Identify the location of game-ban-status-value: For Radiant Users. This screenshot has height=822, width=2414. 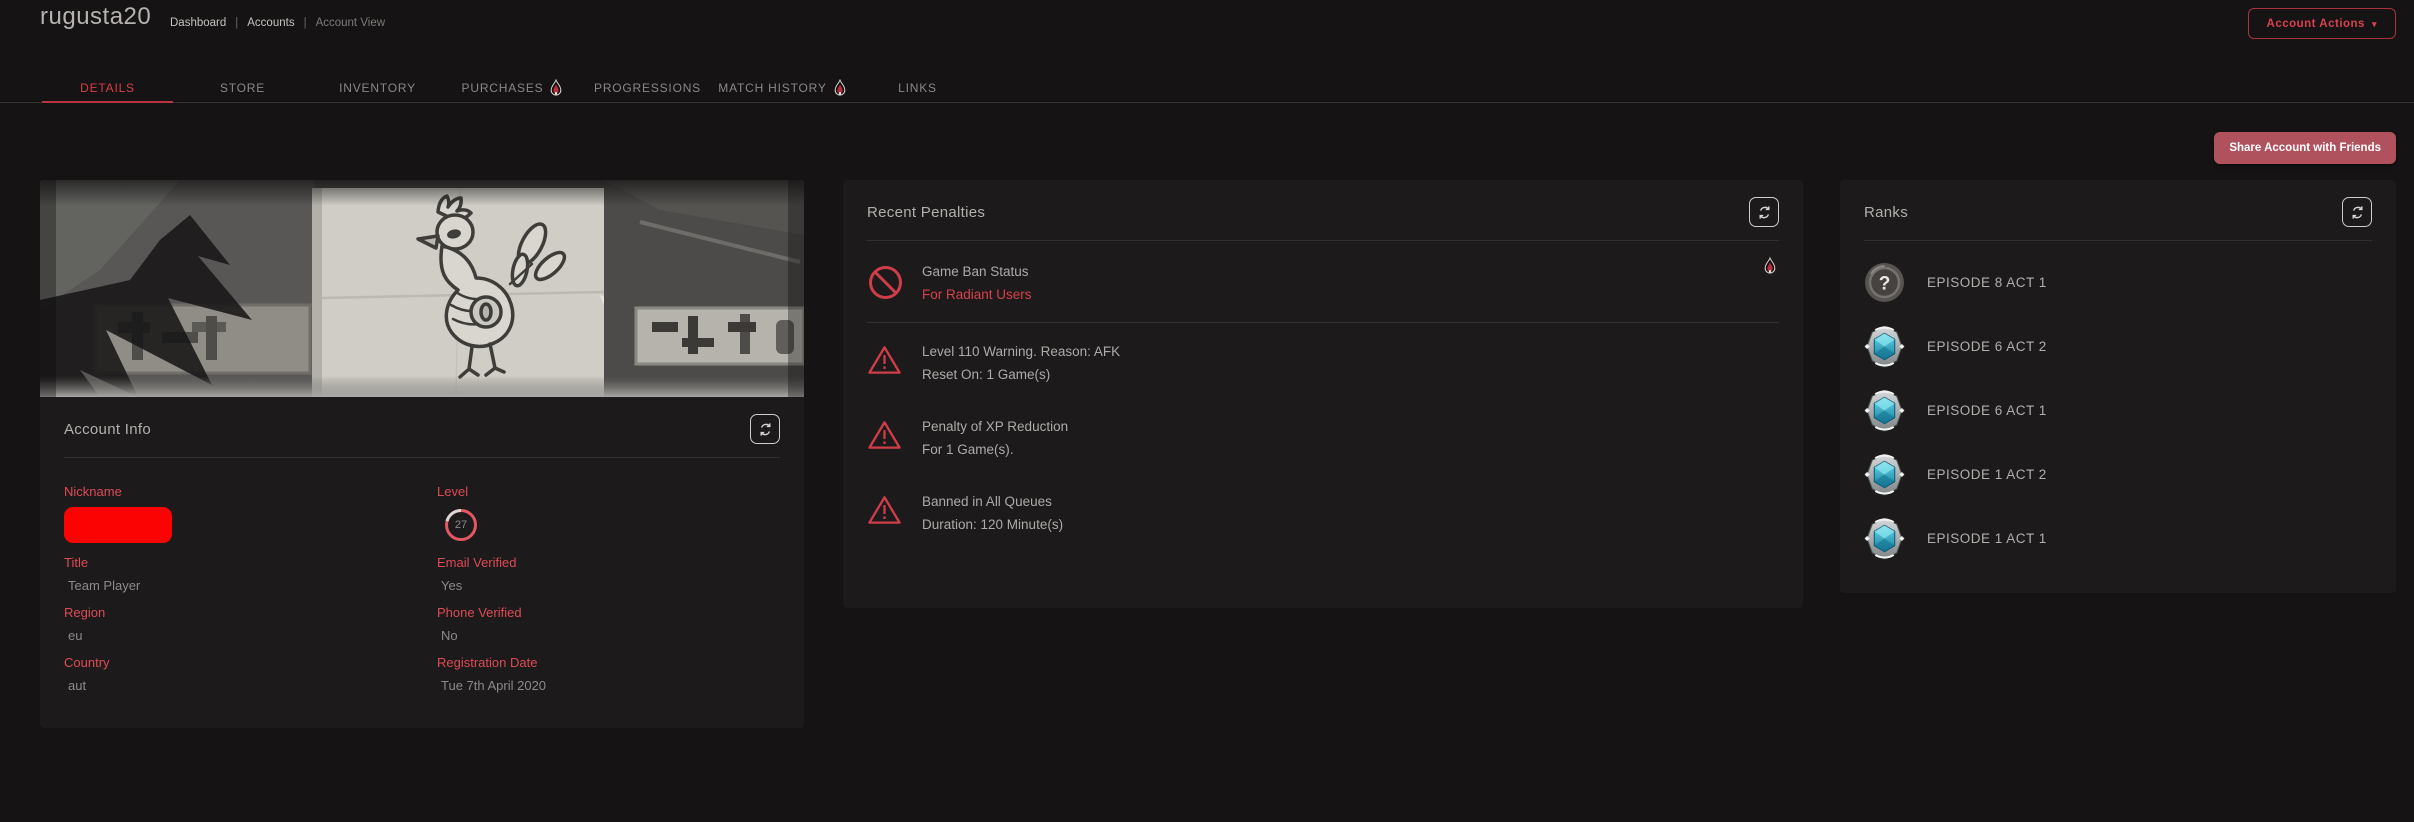
(977, 294).